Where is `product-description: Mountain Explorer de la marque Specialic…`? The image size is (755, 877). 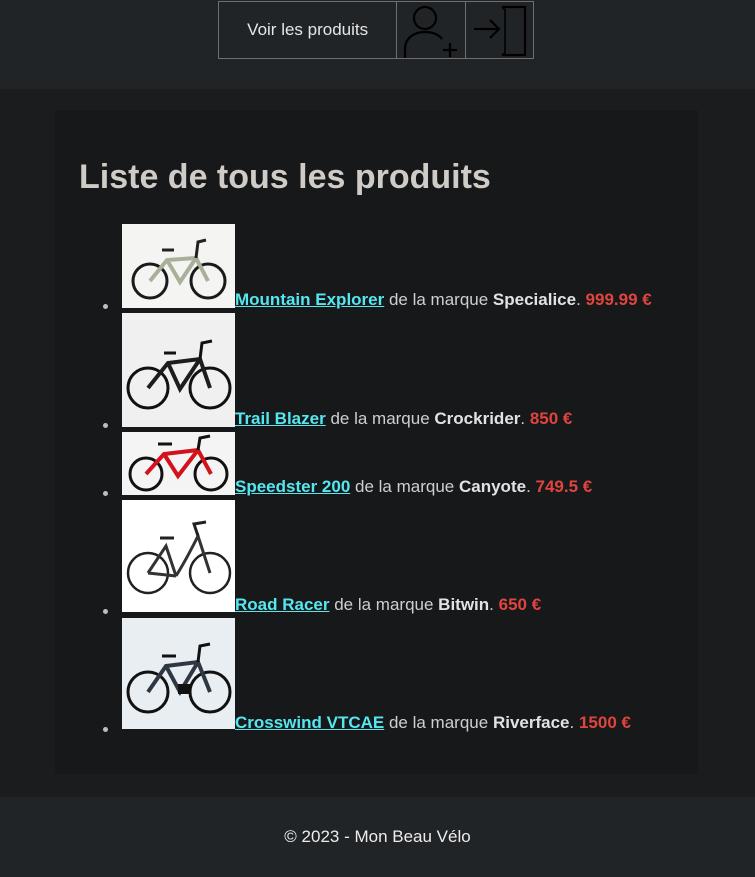 product-description: Mountain Explorer de la marque Specialic… is located at coordinates (443, 300).